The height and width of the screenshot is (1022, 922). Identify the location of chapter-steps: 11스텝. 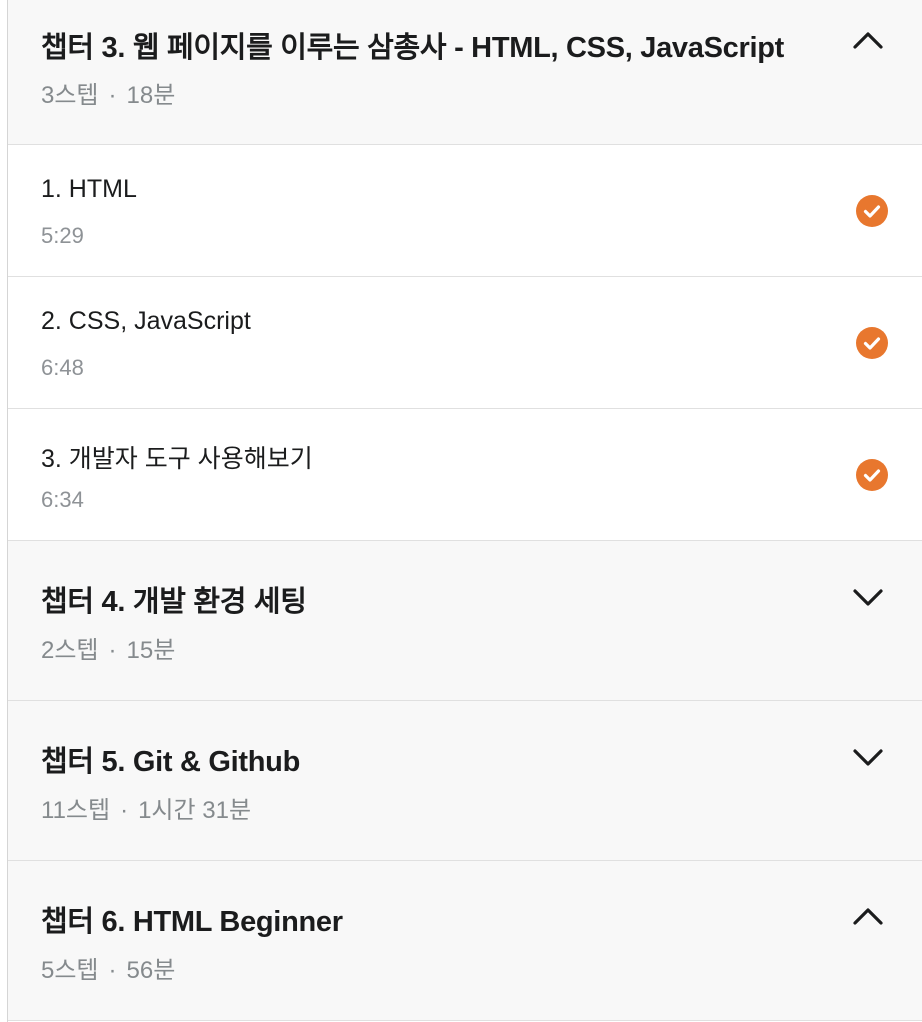
(76, 810).